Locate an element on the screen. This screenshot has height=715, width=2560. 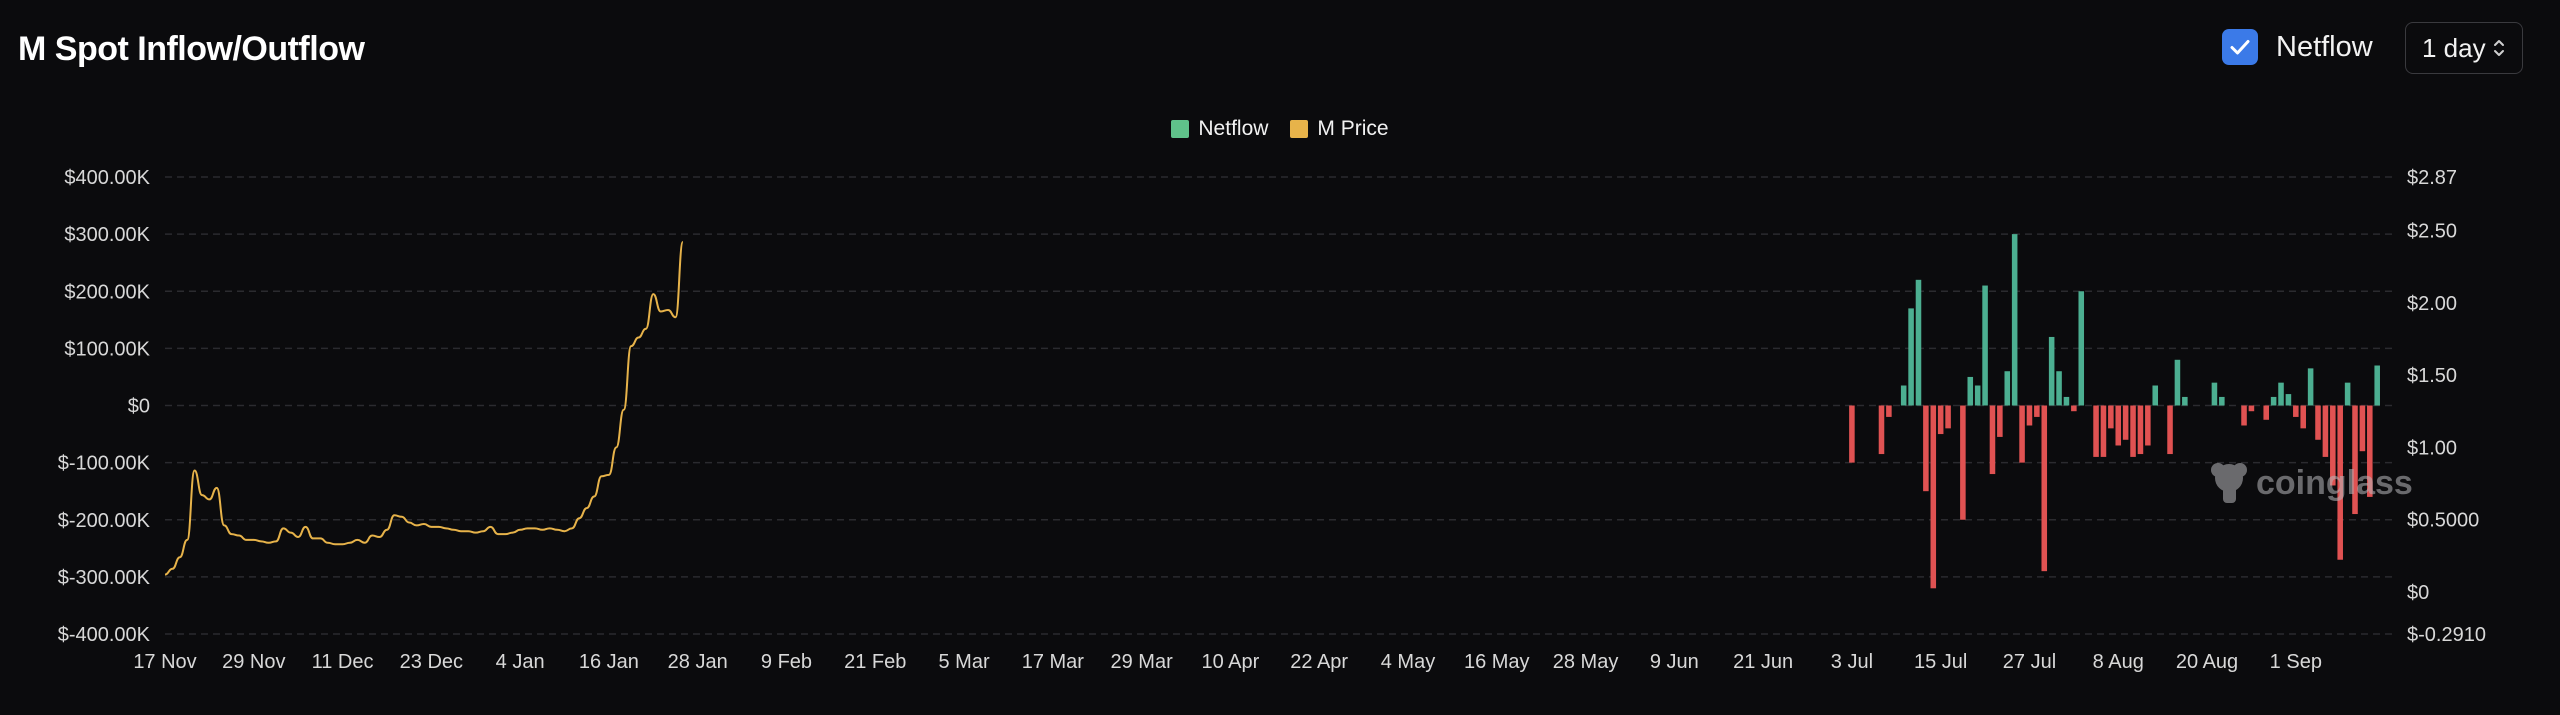
y-left-tick-label: $300.00K is located at coordinates (107, 235).